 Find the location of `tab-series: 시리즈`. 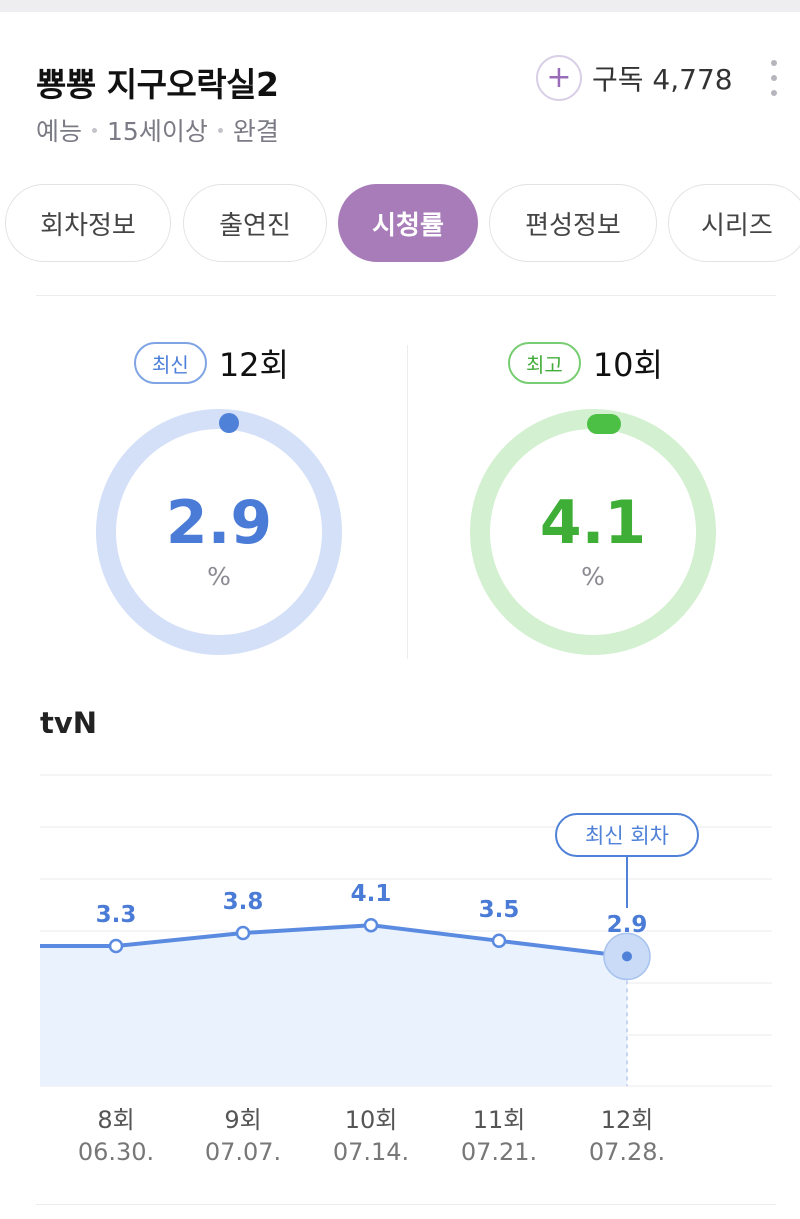

tab-series: 시리즈 is located at coordinates (734, 223).